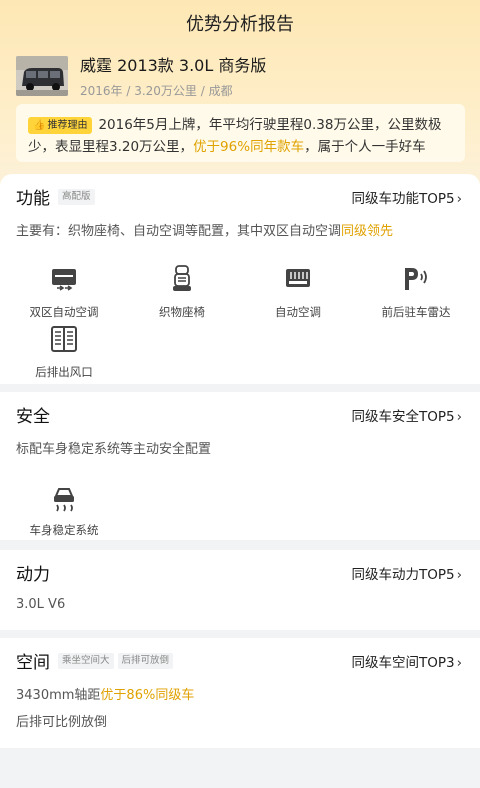  What do you see at coordinates (64, 339) in the screenshot?
I see `rear-vent-icon` at bounding box center [64, 339].